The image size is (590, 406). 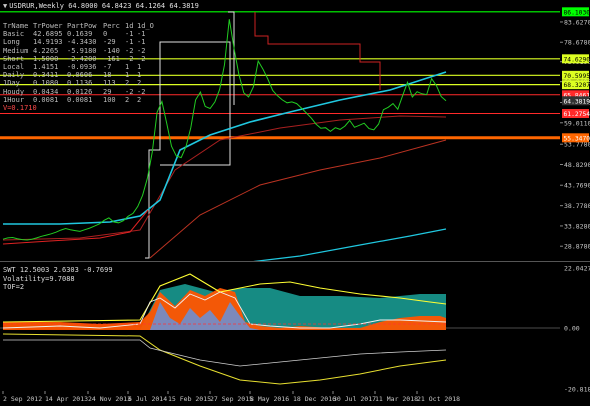 I want to click on stats-cell: 29, so click(x=107, y=91).